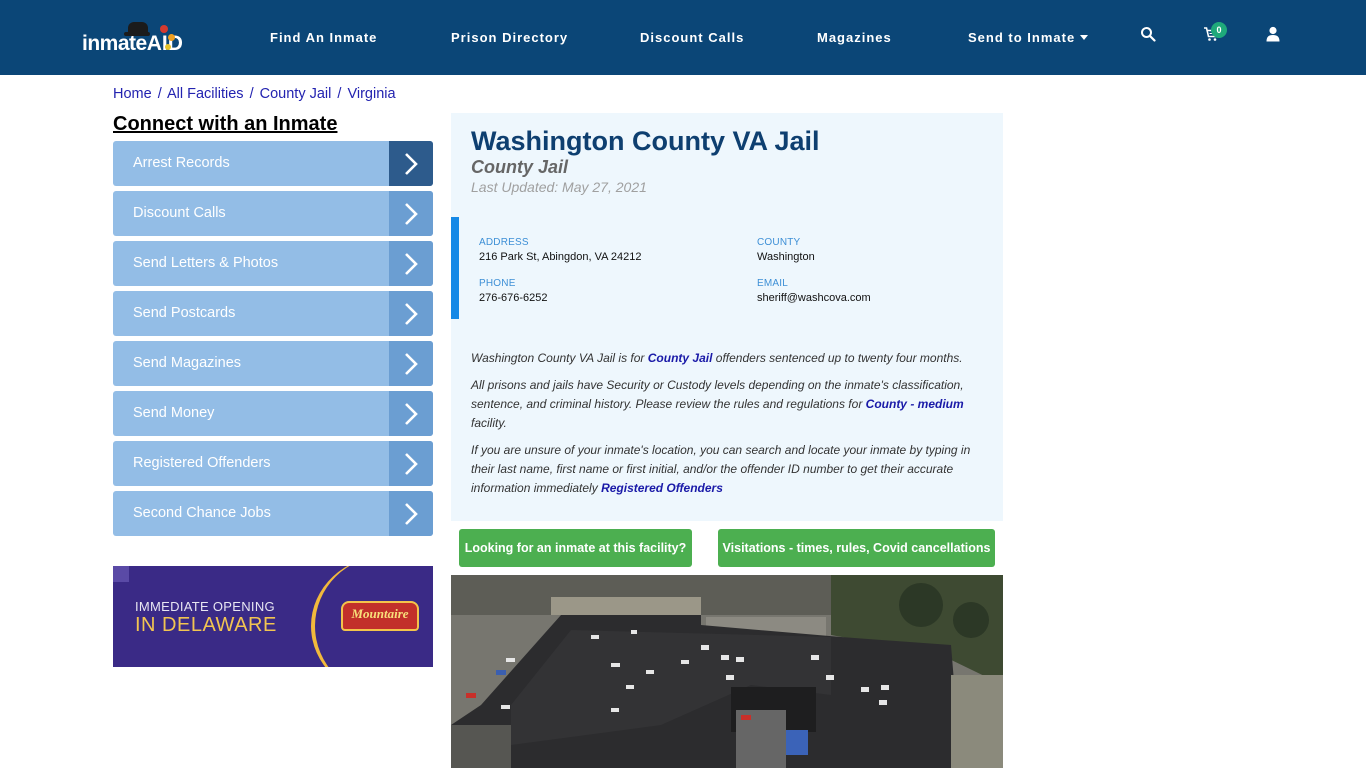 The width and height of the screenshot is (1366, 768). I want to click on cart-count-badge: 0, so click(1219, 30).